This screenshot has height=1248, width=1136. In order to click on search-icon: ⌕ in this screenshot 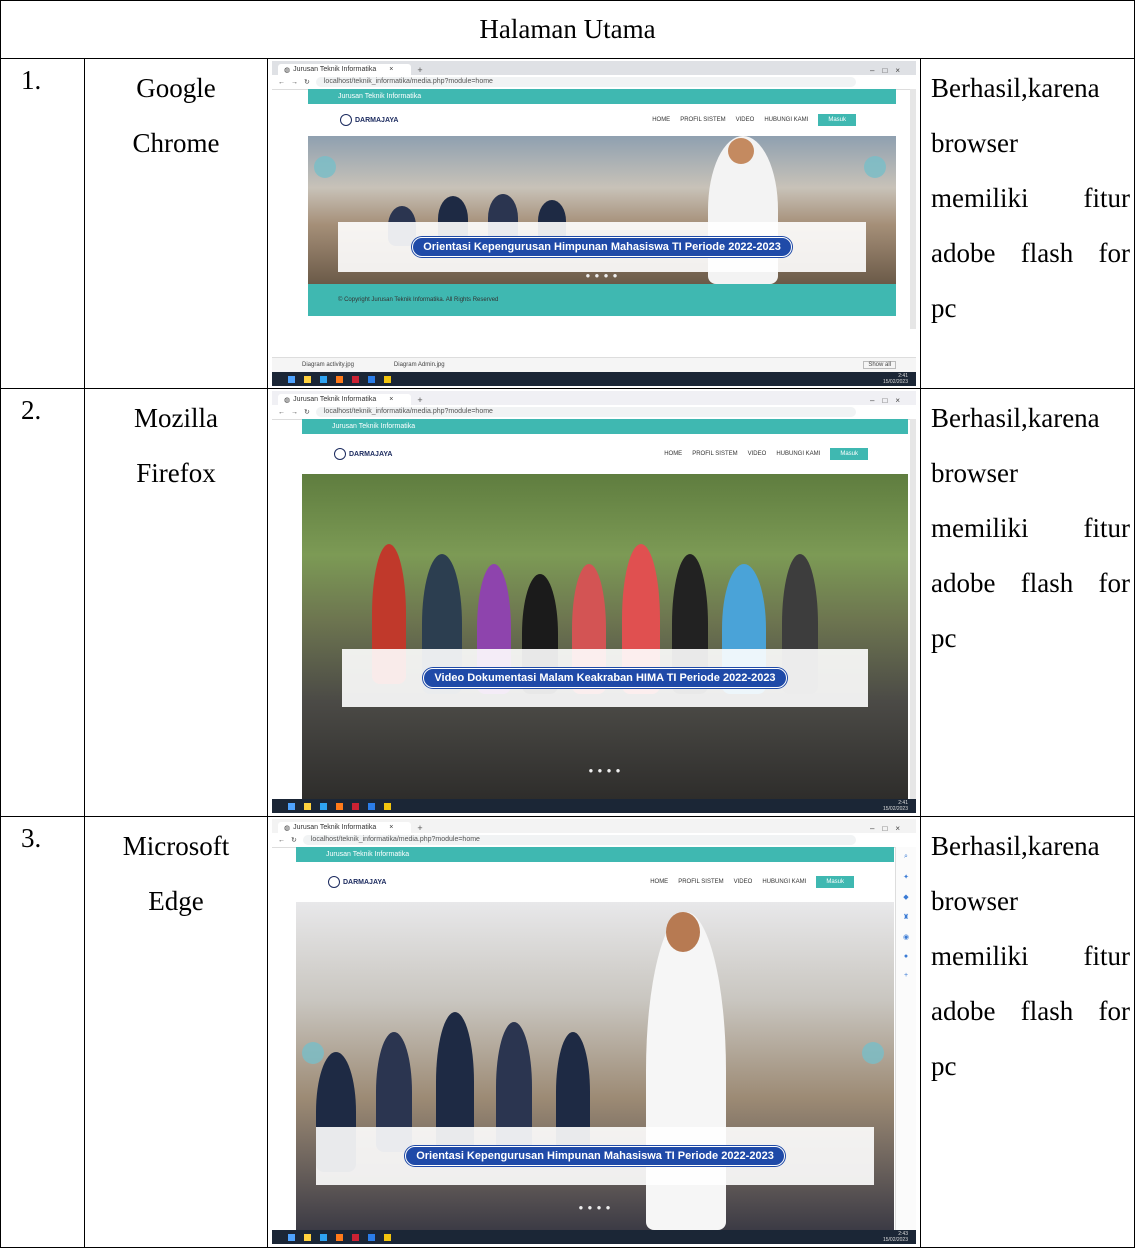, I will do `click(906, 856)`.